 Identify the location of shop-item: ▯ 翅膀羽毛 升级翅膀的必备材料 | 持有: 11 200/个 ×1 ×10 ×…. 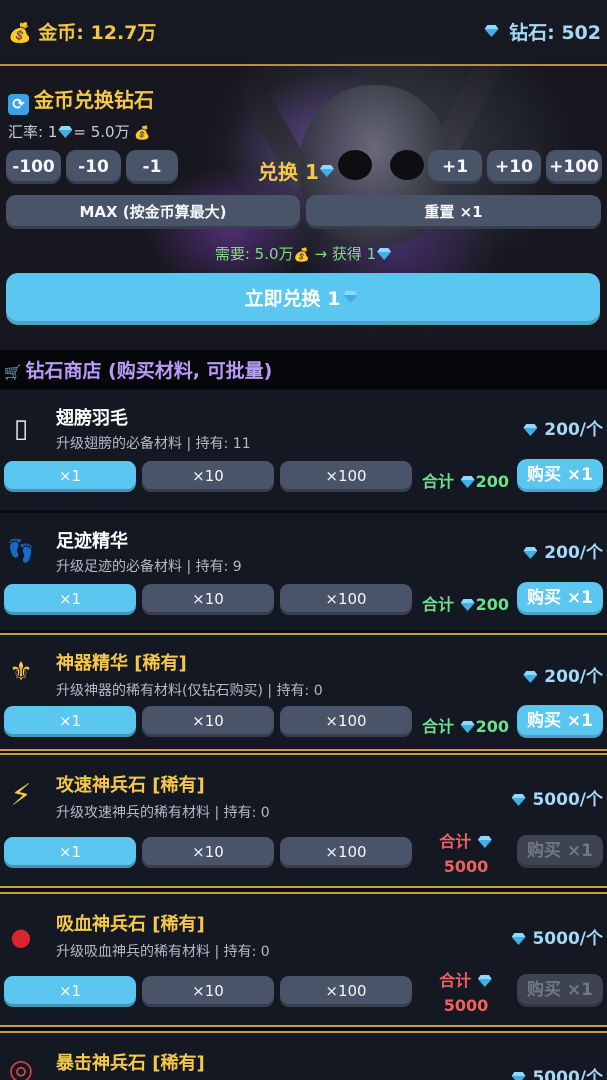
(303, 450).